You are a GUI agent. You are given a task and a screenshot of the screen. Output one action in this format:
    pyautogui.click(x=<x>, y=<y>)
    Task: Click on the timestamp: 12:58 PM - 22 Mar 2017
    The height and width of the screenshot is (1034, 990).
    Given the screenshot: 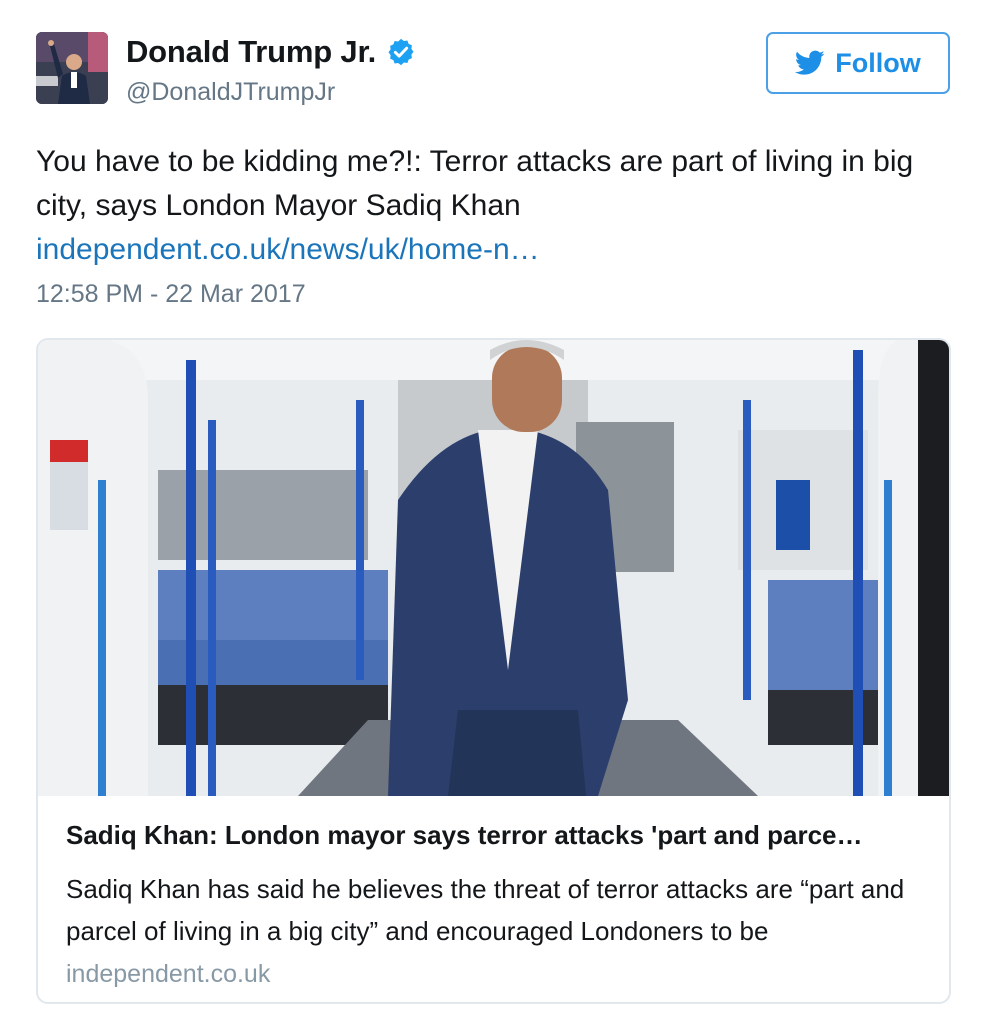 What is the action you would take?
    pyautogui.click(x=171, y=294)
    